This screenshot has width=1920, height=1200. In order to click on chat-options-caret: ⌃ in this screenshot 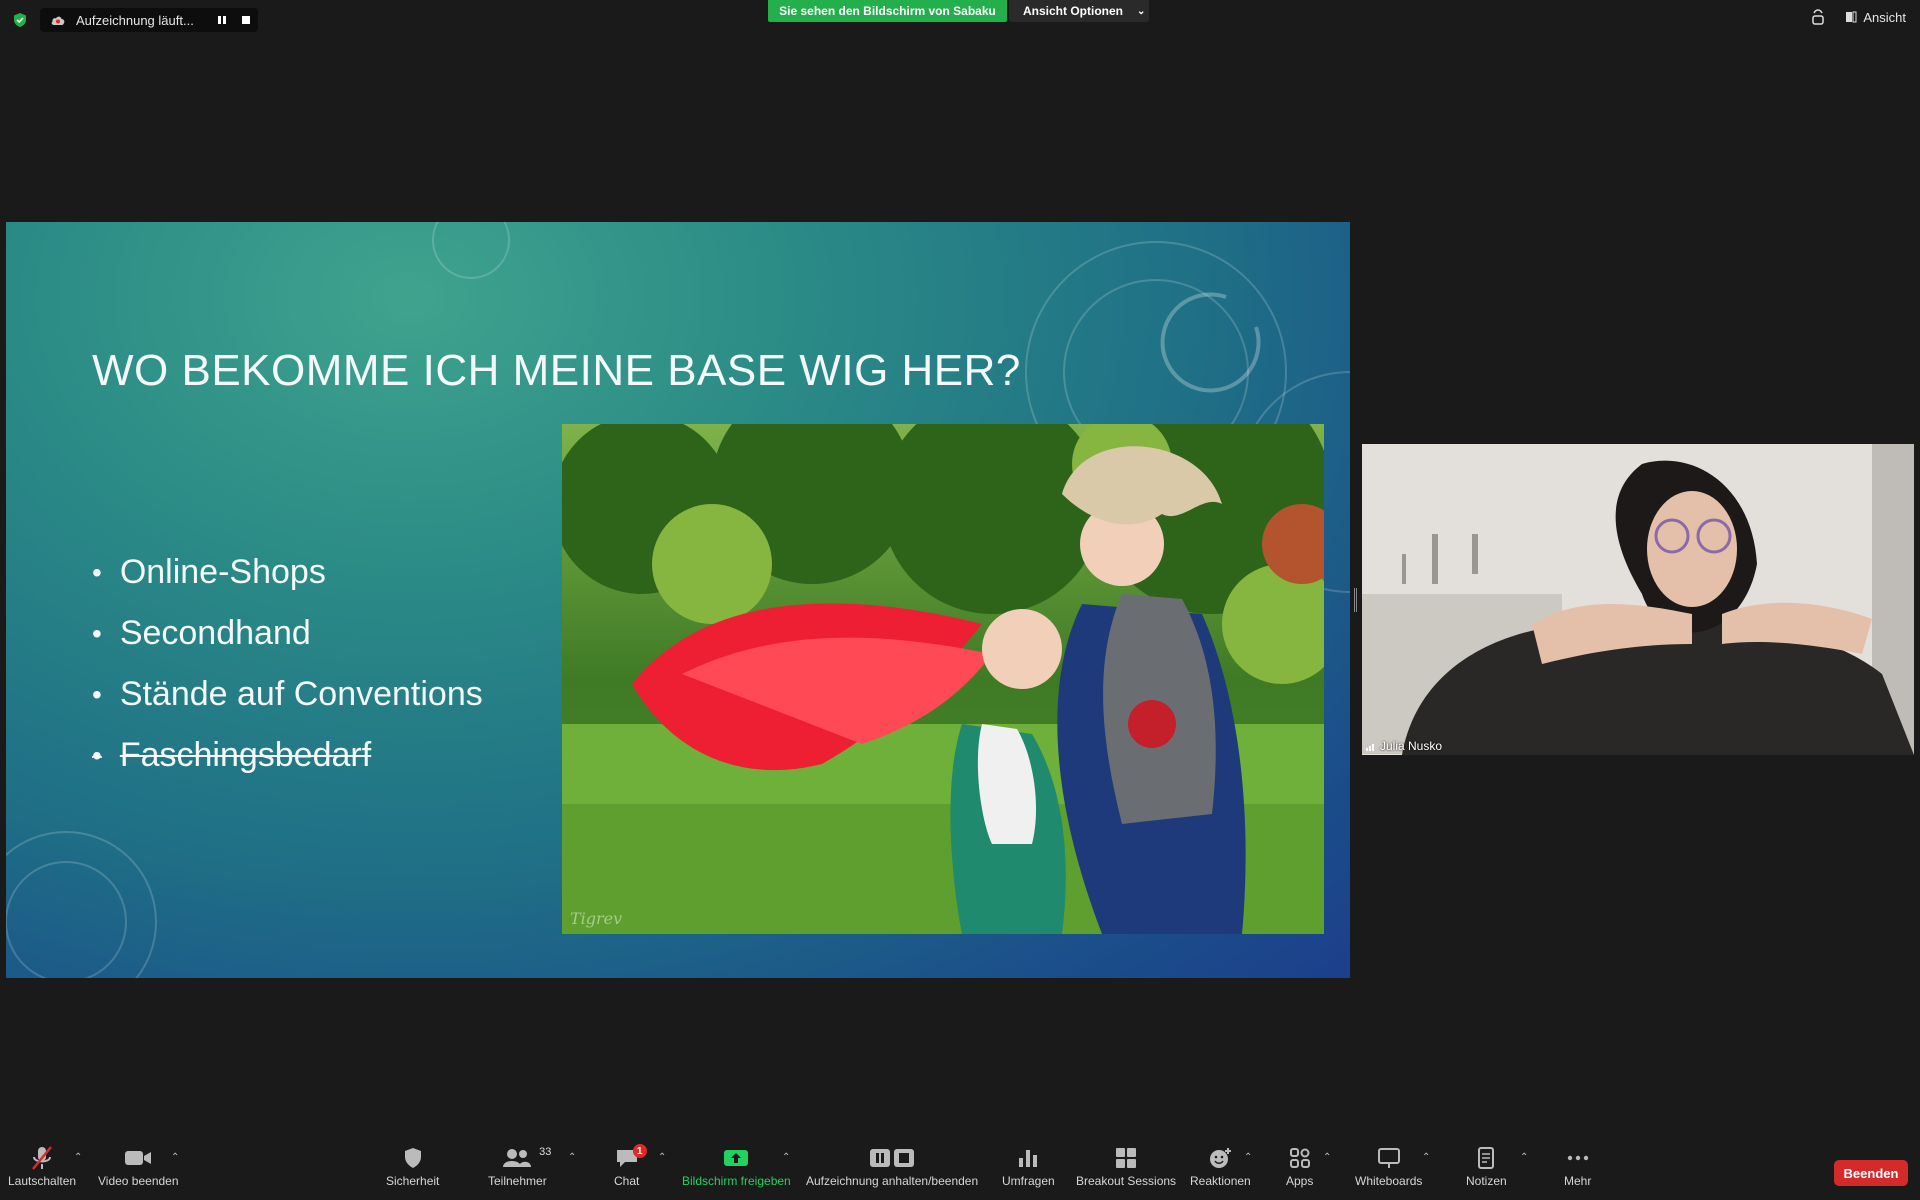, I will do `click(662, 1157)`.